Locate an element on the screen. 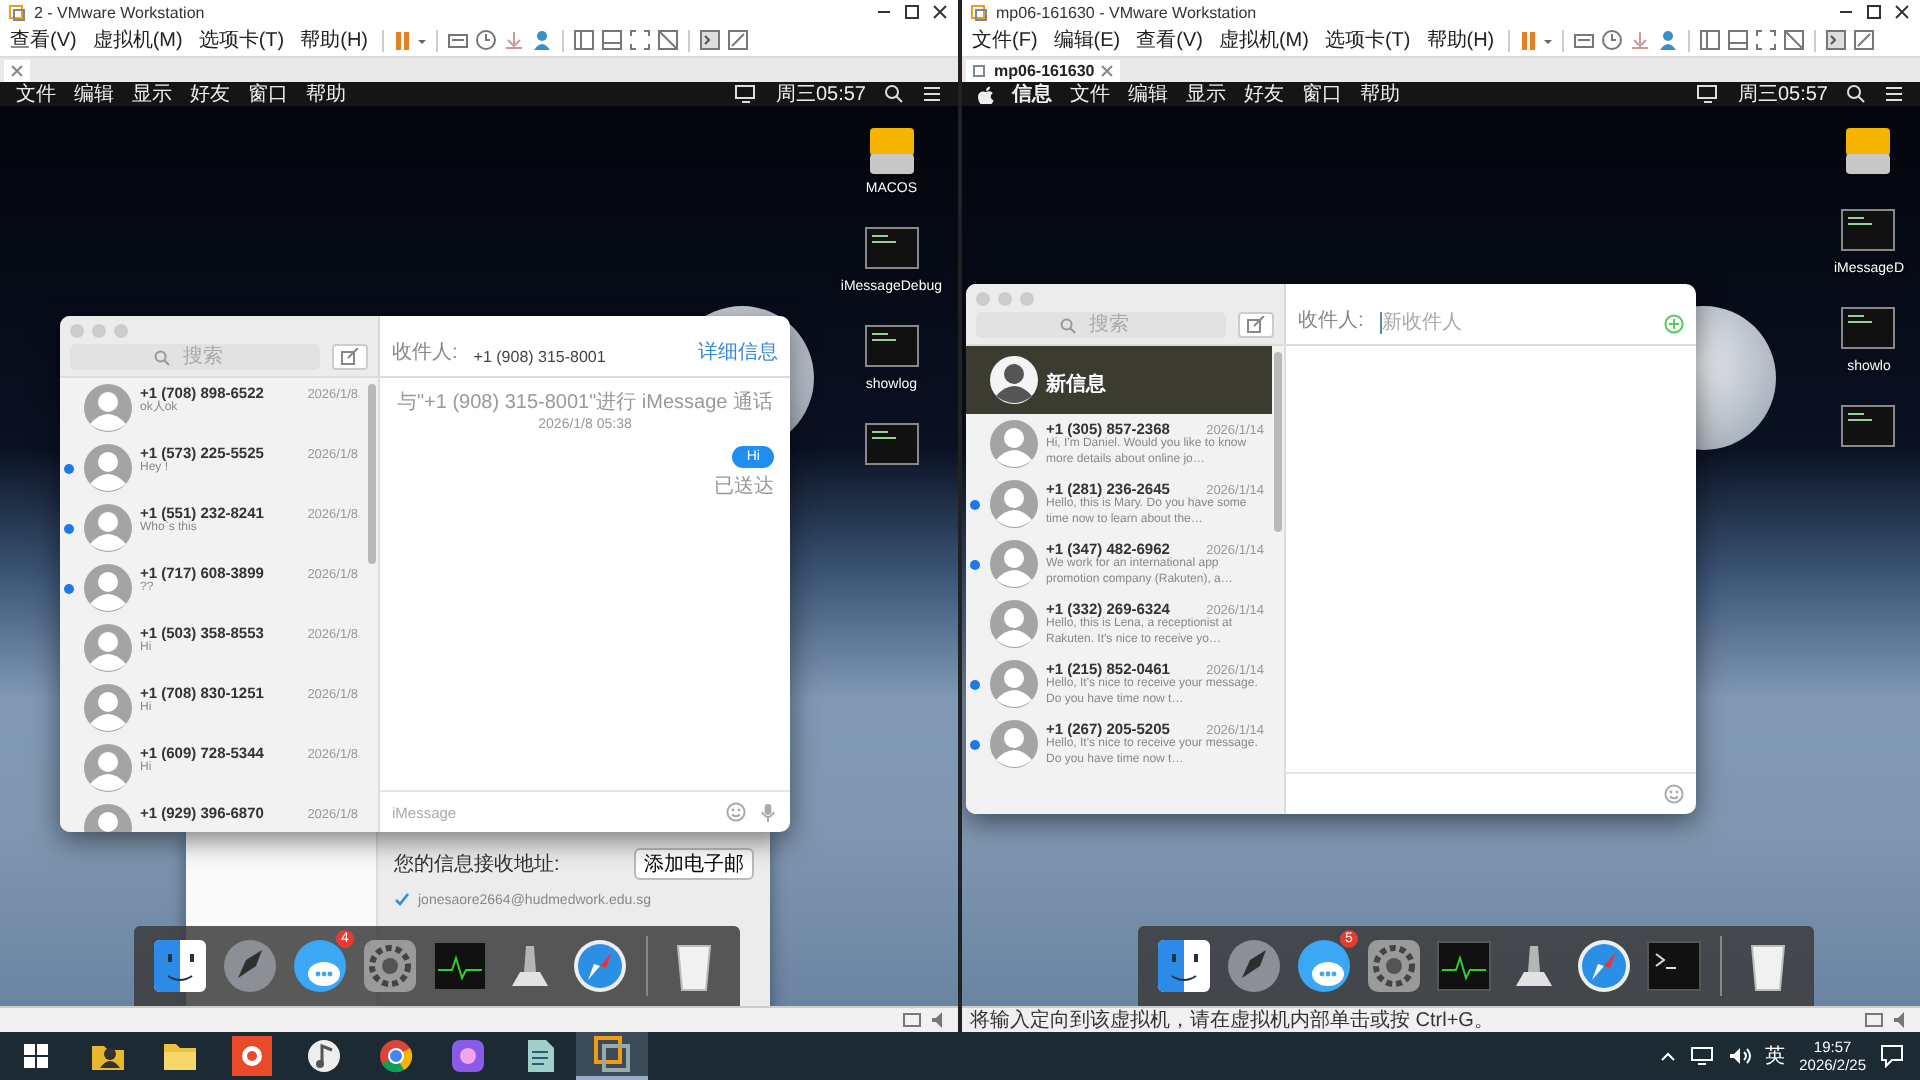  heartbeat-monitor-icon is located at coordinates (1464, 966).